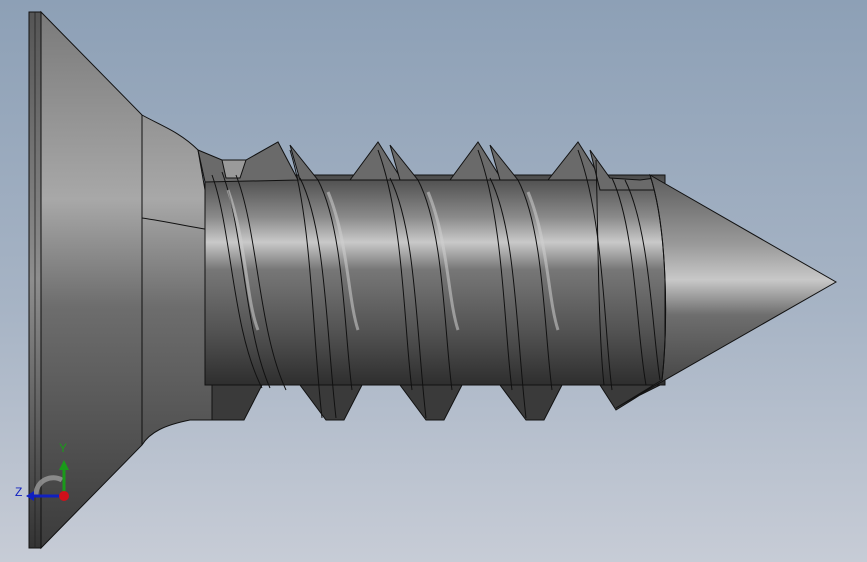 The width and height of the screenshot is (867, 562). Describe the element at coordinates (63, 448) in the screenshot. I see `triad-y-label: Y` at that location.